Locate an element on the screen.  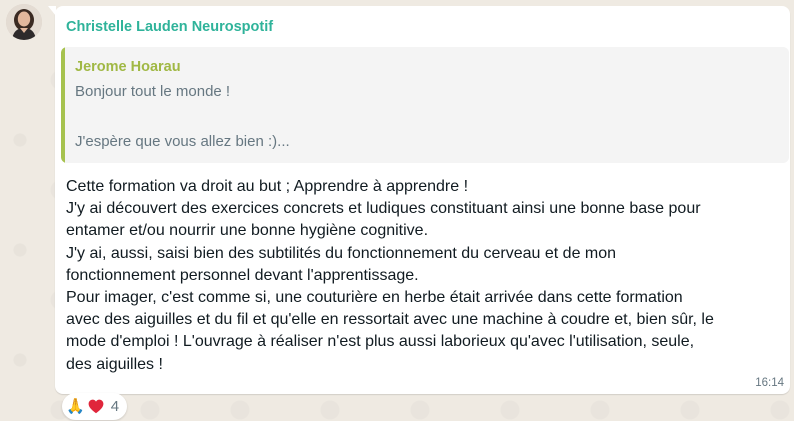
message-line: des aiguilles ! is located at coordinates (114, 364).